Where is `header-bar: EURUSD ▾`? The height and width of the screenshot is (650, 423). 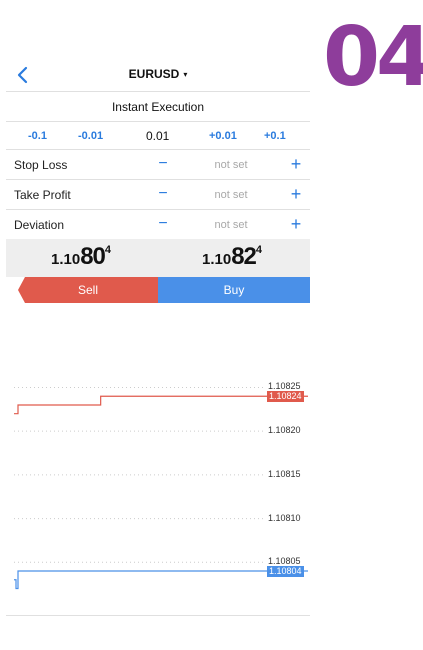 header-bar: EURUSD ▾ is located at coordinates (158, 75).